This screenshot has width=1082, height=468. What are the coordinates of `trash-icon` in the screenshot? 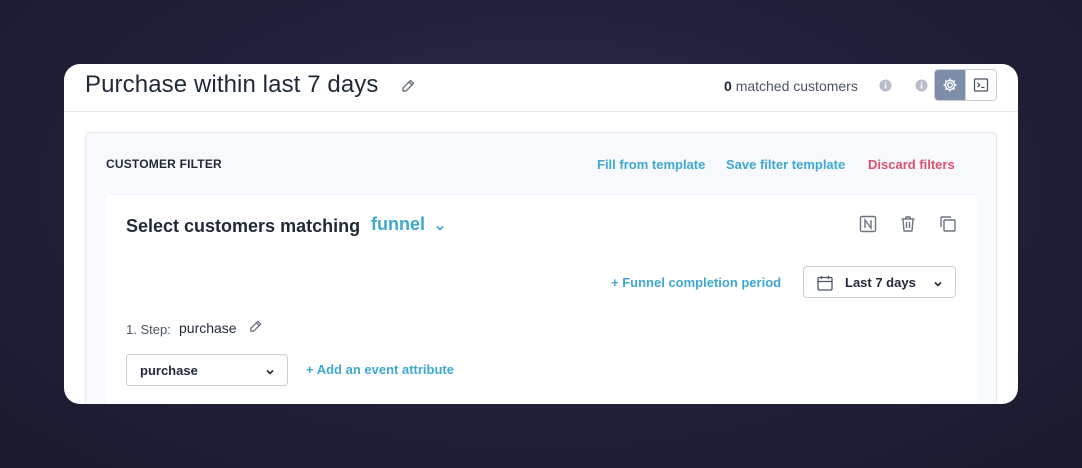 It's located at (908, 224).